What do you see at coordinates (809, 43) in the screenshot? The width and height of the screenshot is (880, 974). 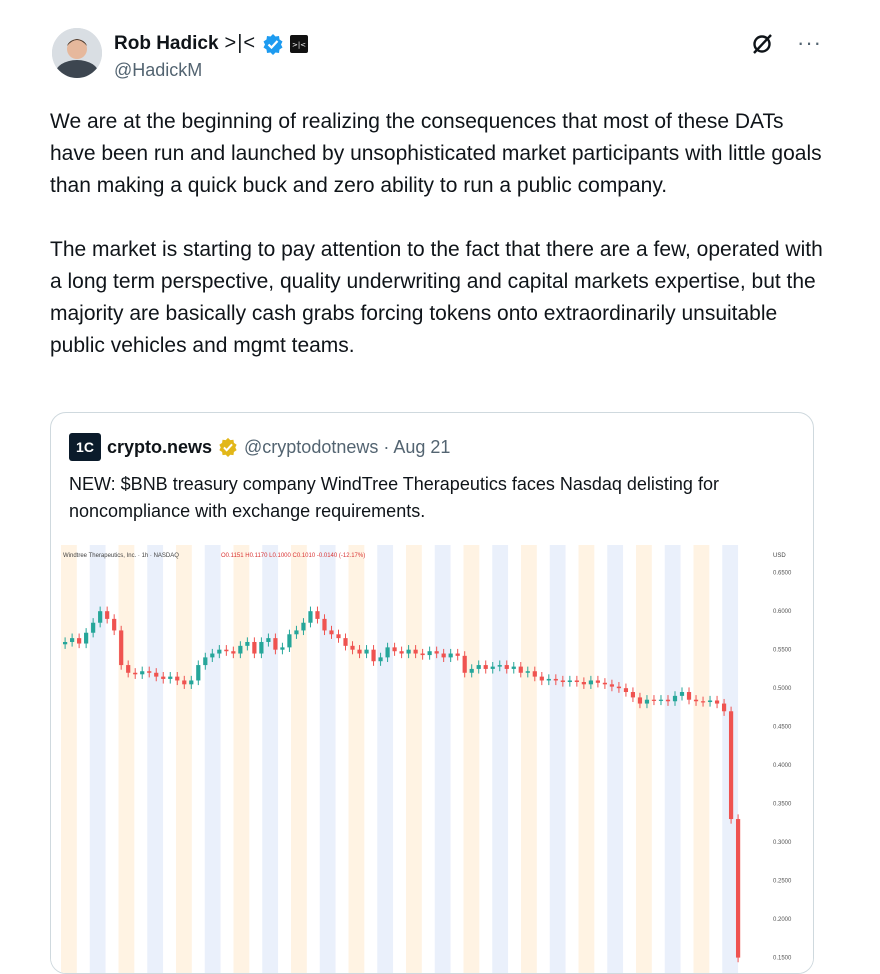 I see `more-icon: ···` at bounding box center [809, 43].